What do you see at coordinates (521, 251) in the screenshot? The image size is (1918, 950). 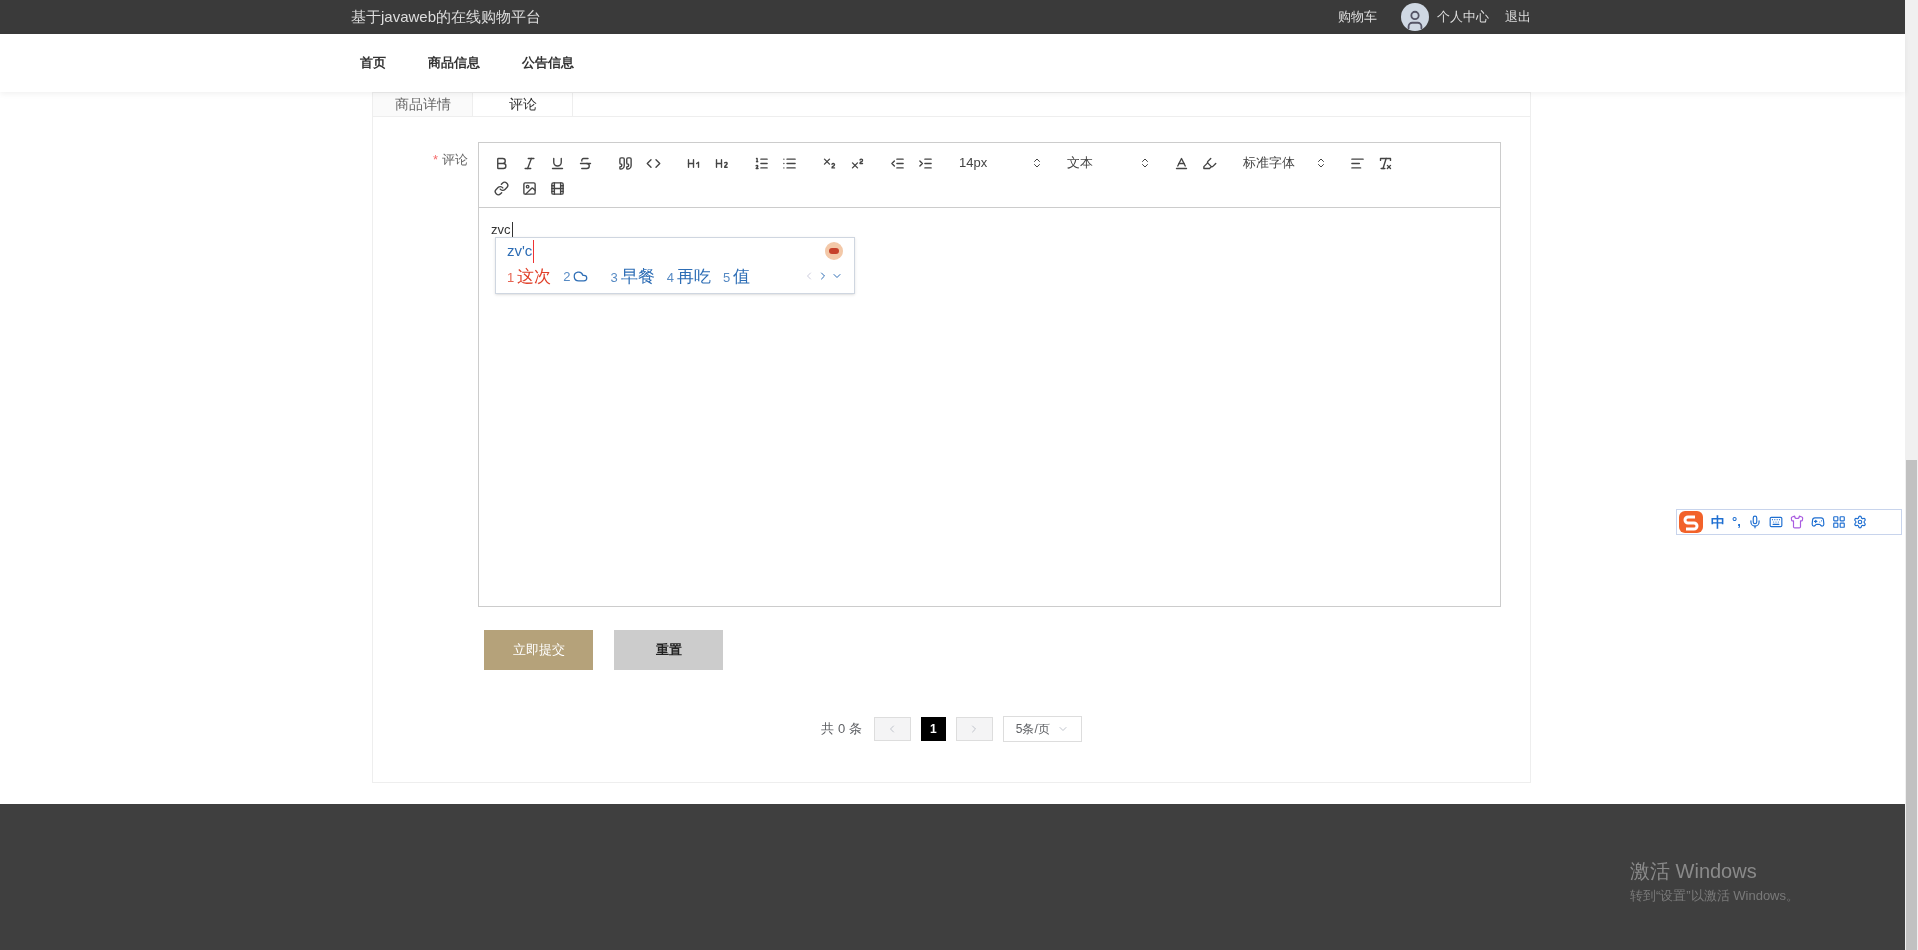 I see `ime-composition: zv'c` at bounding box center [521, 251].